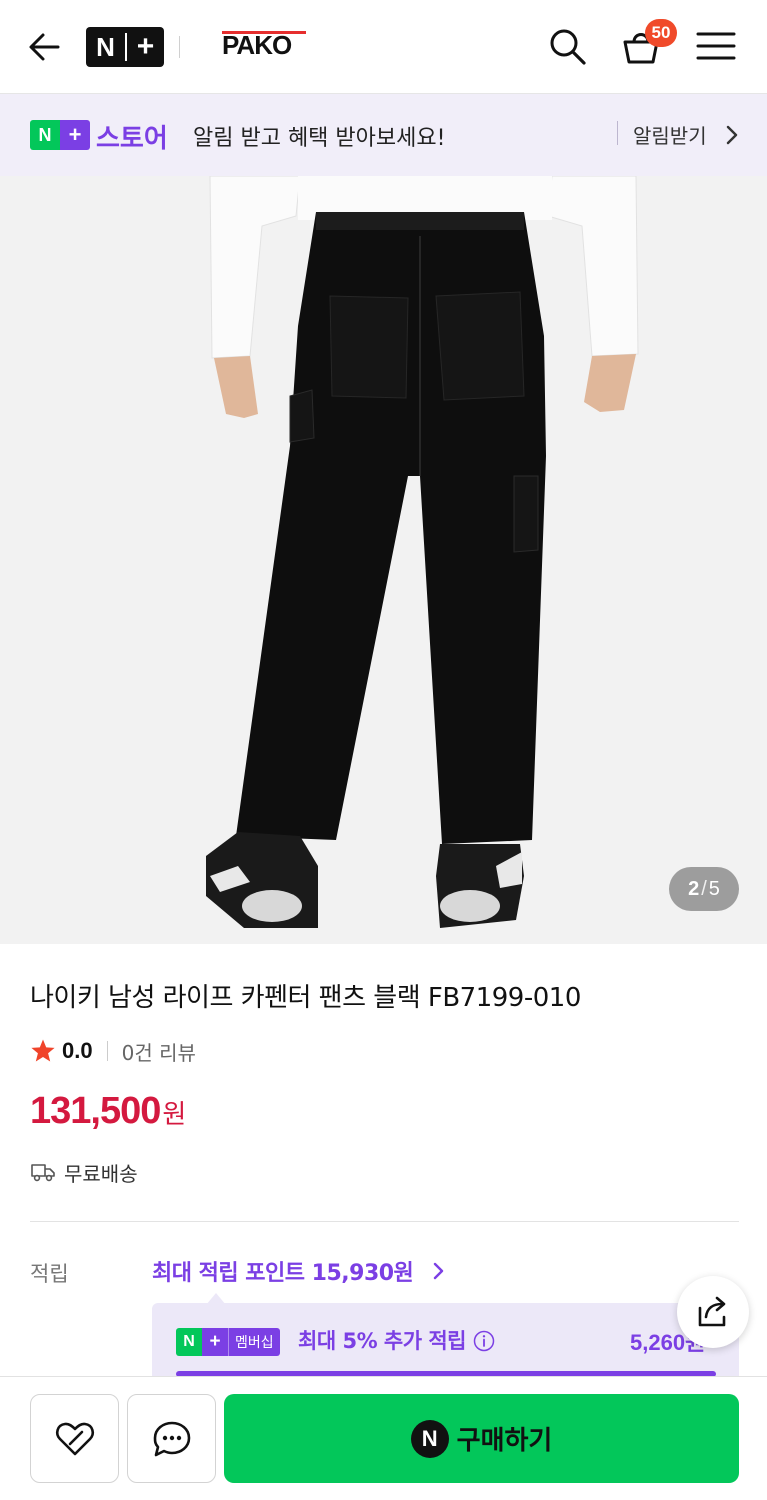 The image size is (767, 1500). I want to click on shipping-info: 무료배송, so click(84, 1172).